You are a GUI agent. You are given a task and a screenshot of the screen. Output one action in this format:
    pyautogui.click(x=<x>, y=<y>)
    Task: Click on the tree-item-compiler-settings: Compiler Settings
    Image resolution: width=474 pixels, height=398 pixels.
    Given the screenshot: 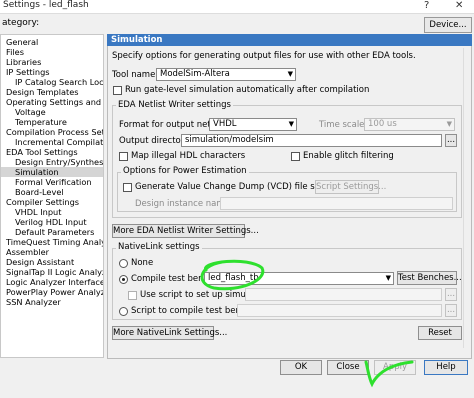 What is the action you would take?
    pyautogui.click(x=42, y=202)
    